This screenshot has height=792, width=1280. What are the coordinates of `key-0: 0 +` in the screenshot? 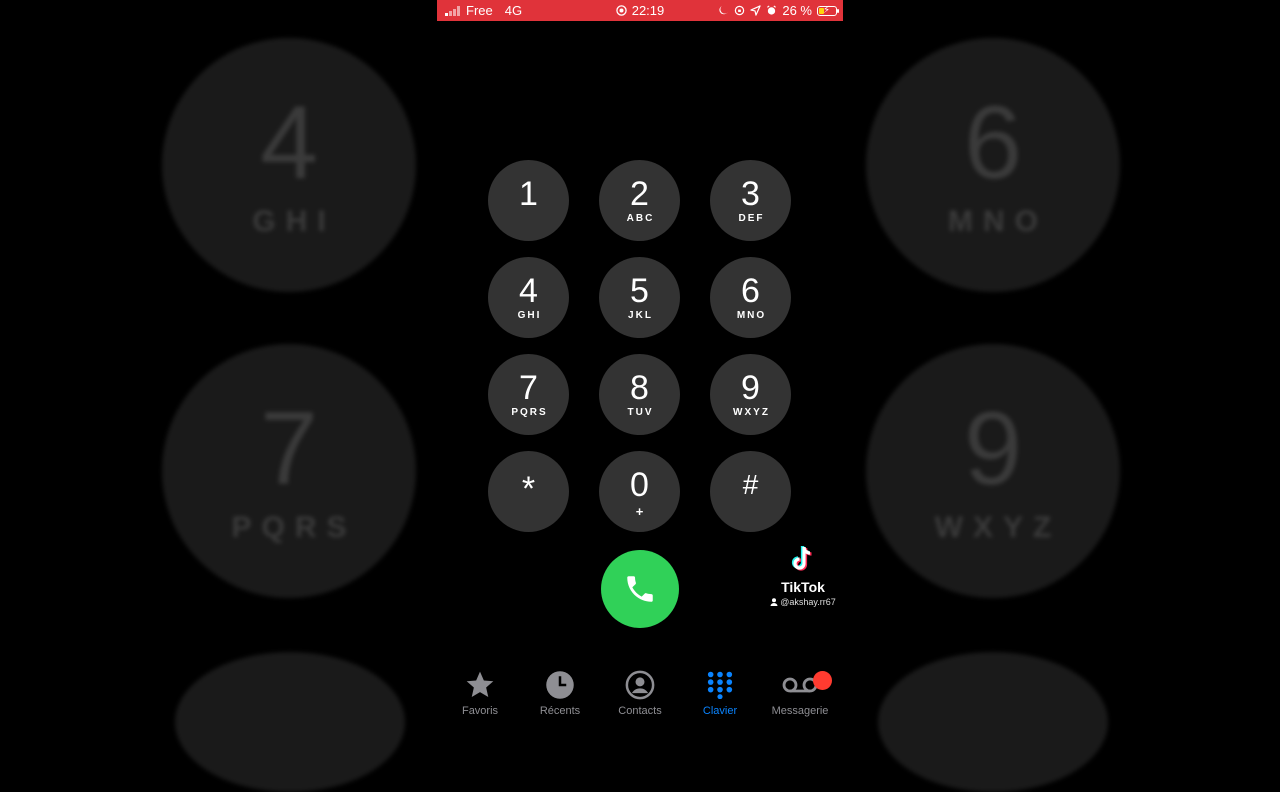 It's located at (639, 491).